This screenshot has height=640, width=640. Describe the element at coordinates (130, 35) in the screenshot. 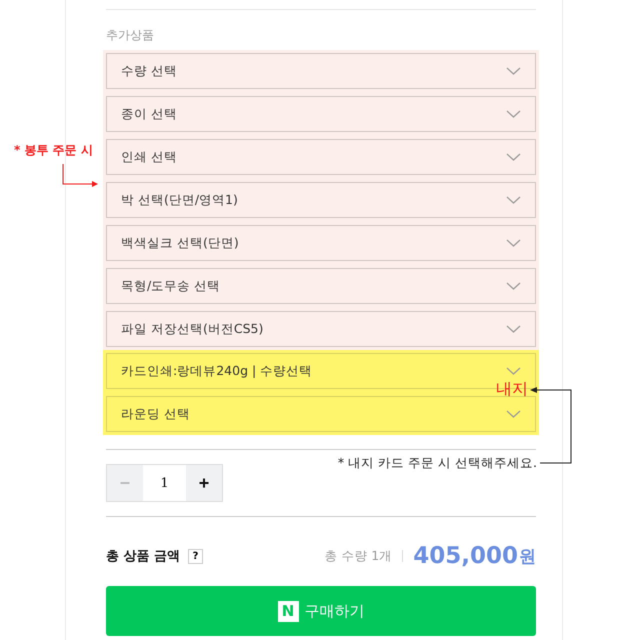

I see `section-title: 추가상품` at that location.